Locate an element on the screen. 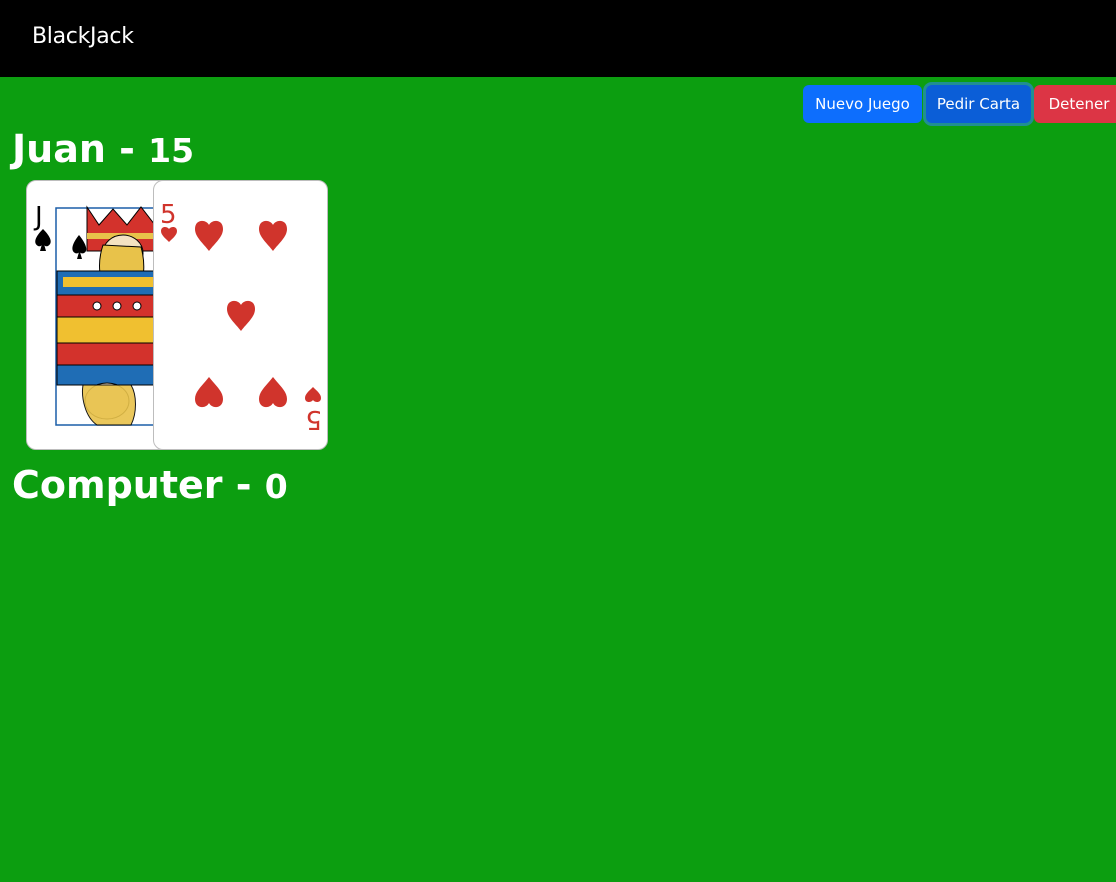 The image size is (1116, 882). navbar-brand: BlackJack is located at coordinates (83, 36).